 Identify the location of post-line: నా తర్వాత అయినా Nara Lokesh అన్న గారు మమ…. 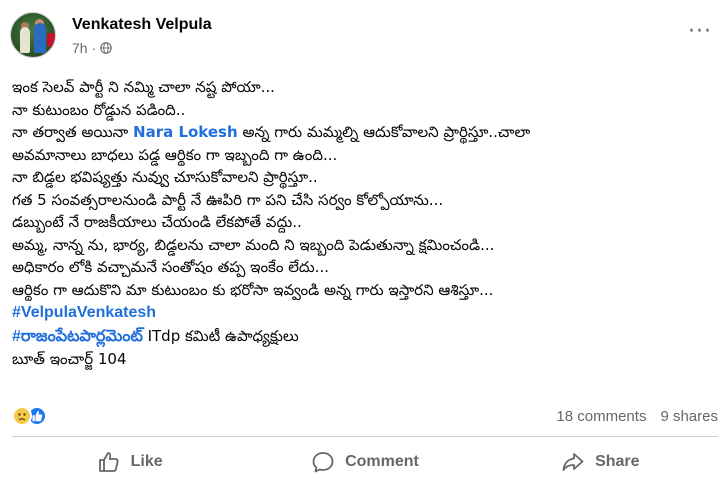
(365, 132).